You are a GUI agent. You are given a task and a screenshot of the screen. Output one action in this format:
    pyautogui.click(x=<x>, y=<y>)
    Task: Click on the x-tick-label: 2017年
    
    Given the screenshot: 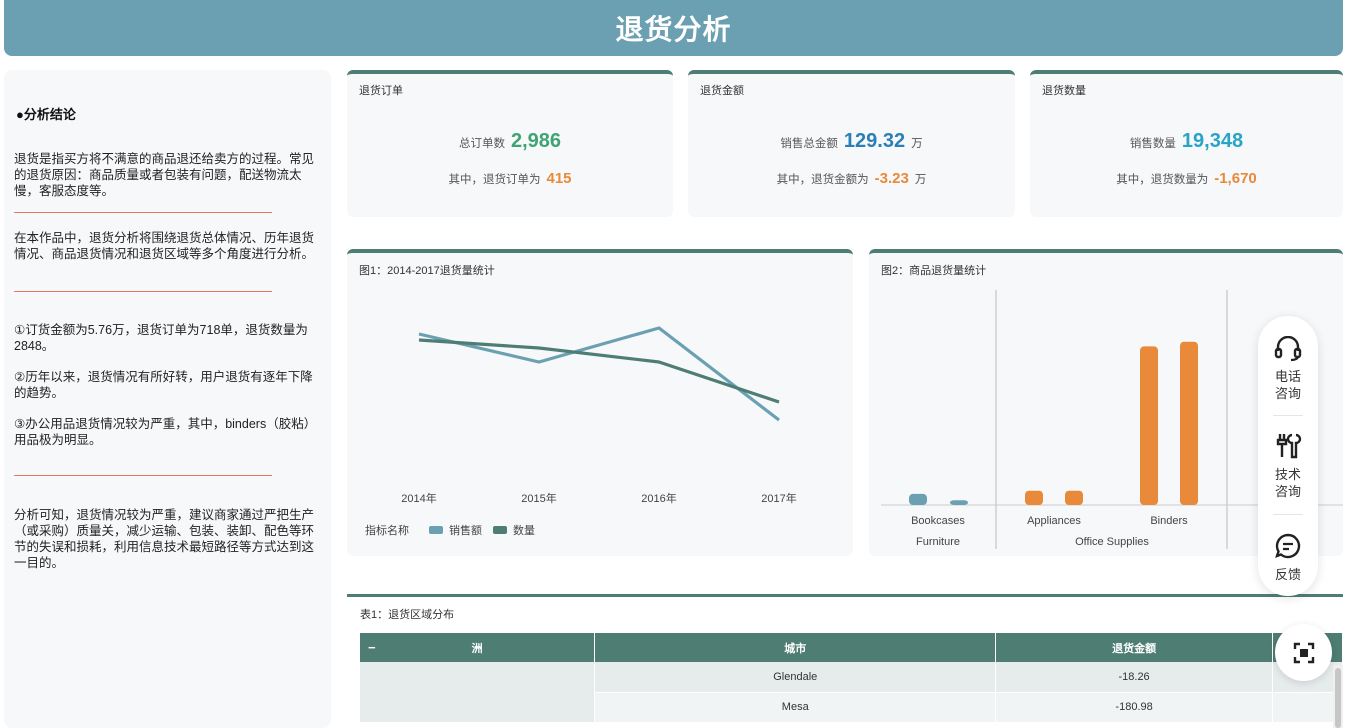 What is the action you would take?
    pyautogui.click(x=778, y=498)
    